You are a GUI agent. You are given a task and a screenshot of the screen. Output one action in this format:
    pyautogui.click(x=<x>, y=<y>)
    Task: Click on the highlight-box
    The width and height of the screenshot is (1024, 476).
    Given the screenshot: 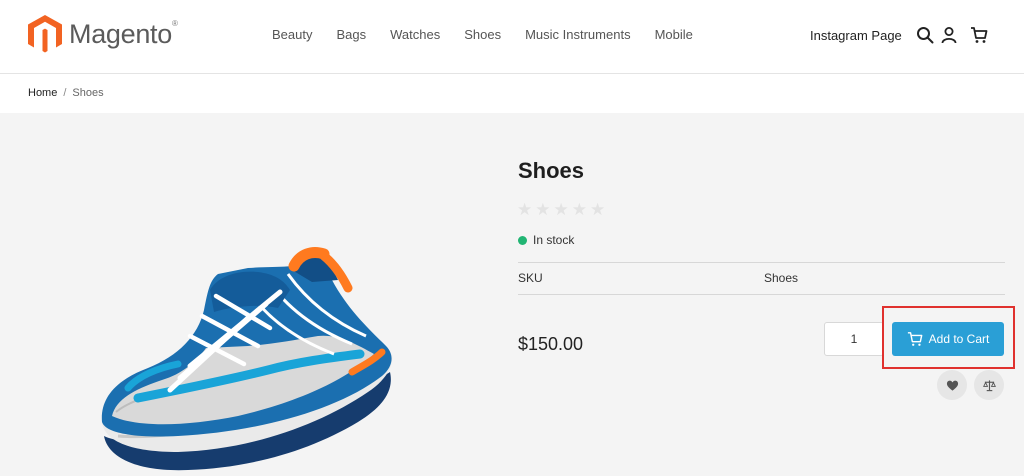 What is the action you would take?
    pyautogui.click(x=948, y=337)
    